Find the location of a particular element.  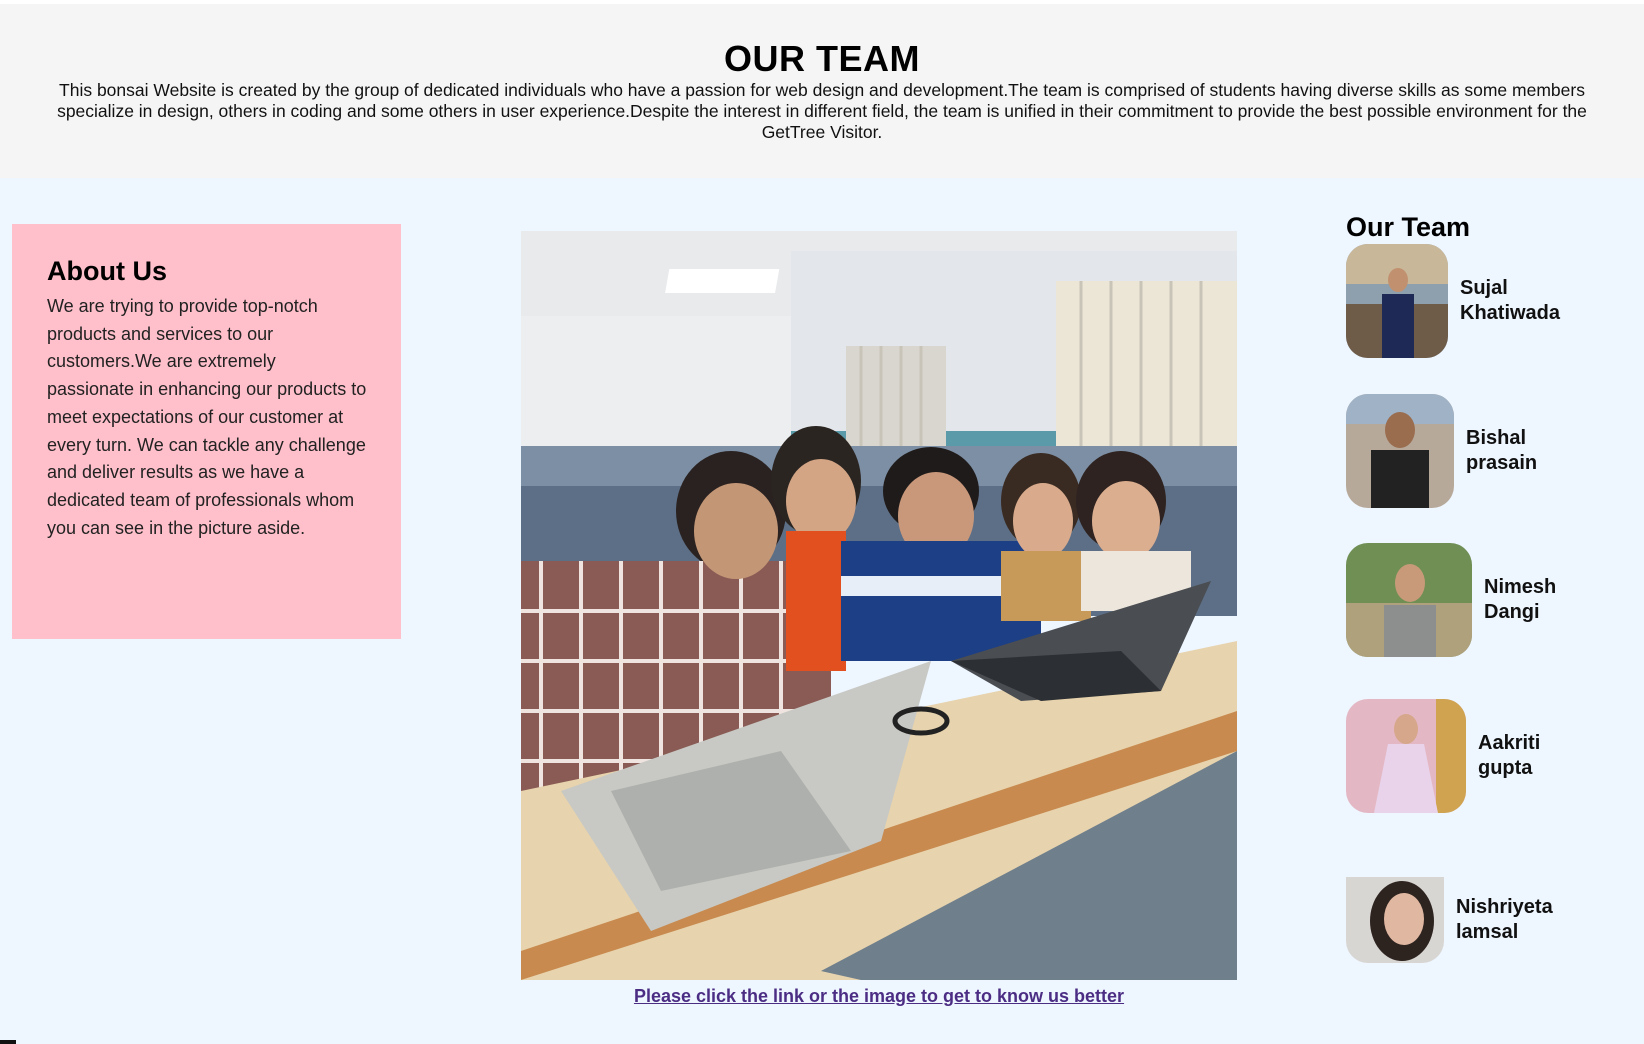

member-first-name: Aakriti is located at coordinates (1509, 743).